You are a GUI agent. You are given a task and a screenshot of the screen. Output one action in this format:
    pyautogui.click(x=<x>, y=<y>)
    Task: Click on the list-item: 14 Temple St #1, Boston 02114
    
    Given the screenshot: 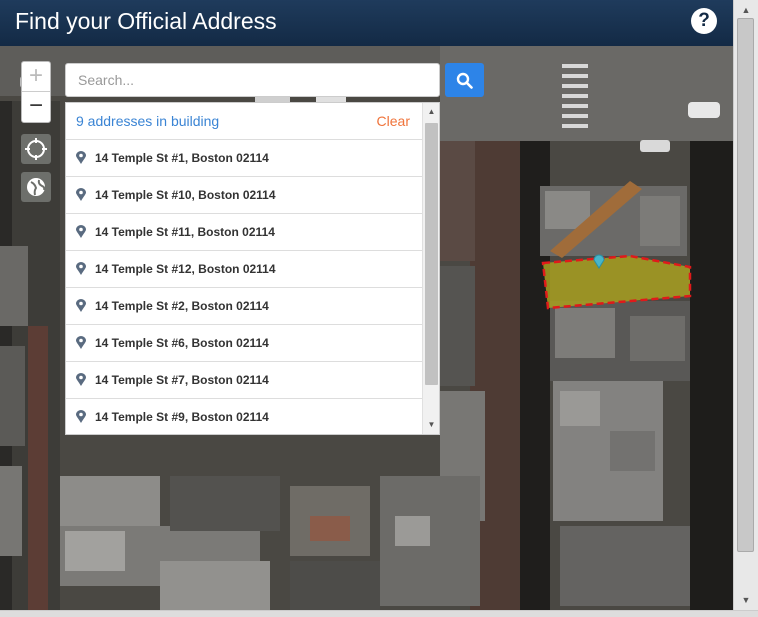 What is the action you would take?
    pyautogui.click(x=244, y=158)
    